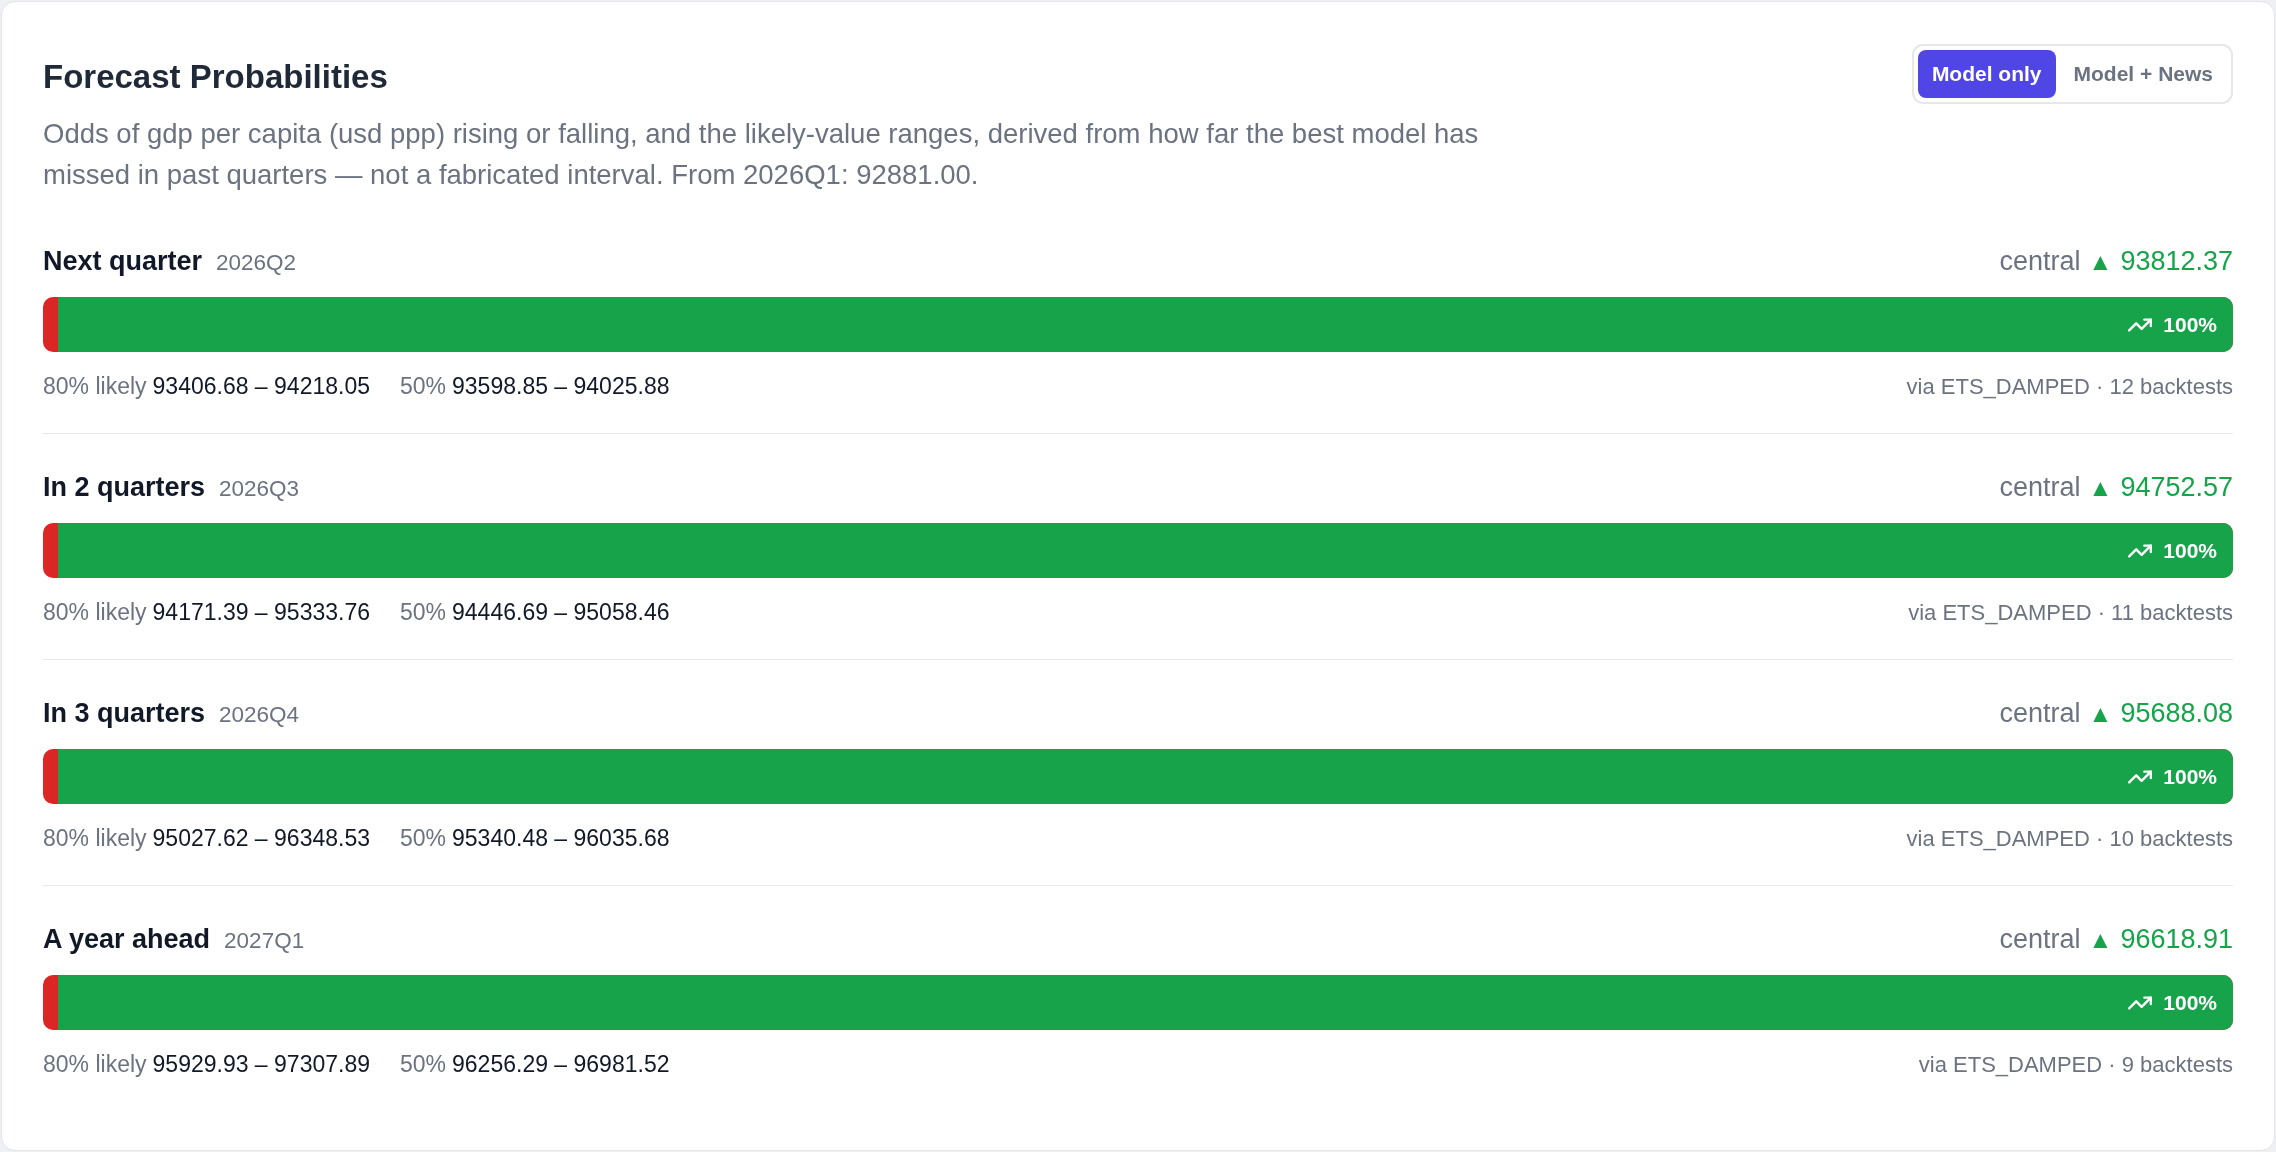 This screenshot has height=1152, width=2276. I want to click on central-value: 94752.57, so click(2176, 487).